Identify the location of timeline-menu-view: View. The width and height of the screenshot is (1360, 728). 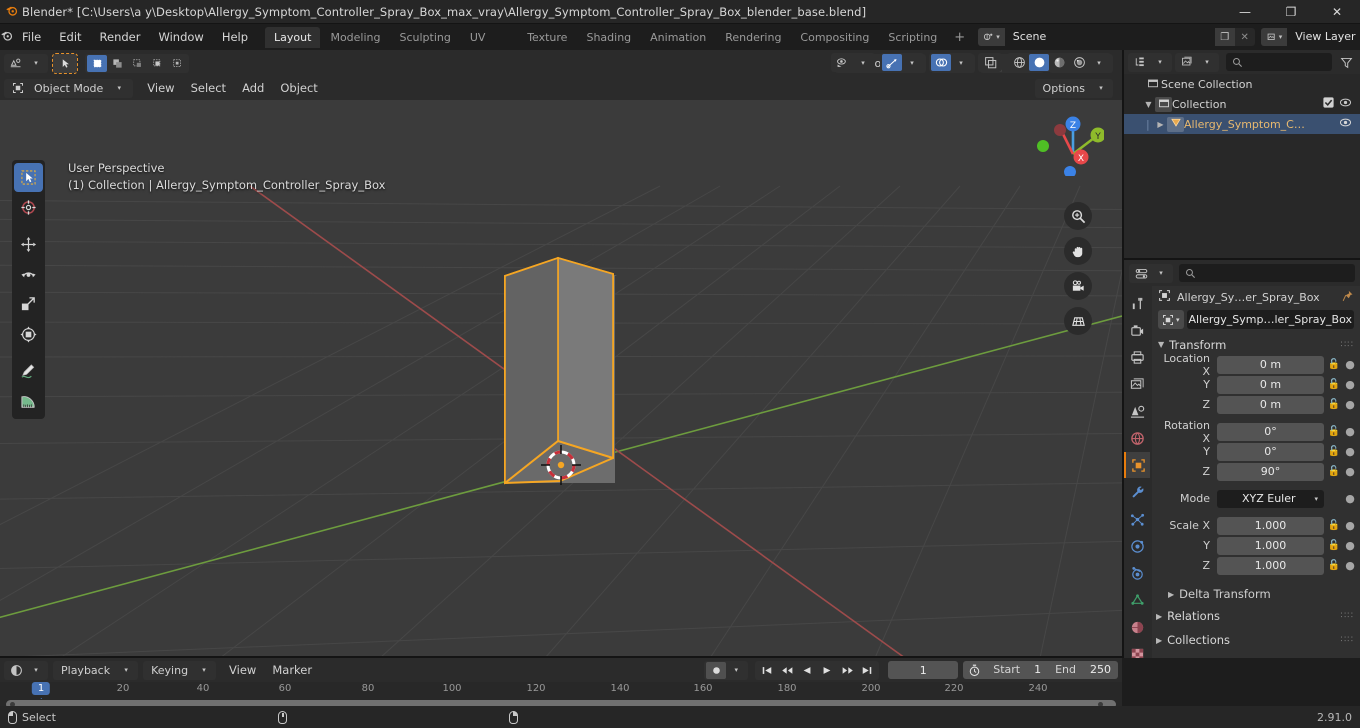
(242, 670).